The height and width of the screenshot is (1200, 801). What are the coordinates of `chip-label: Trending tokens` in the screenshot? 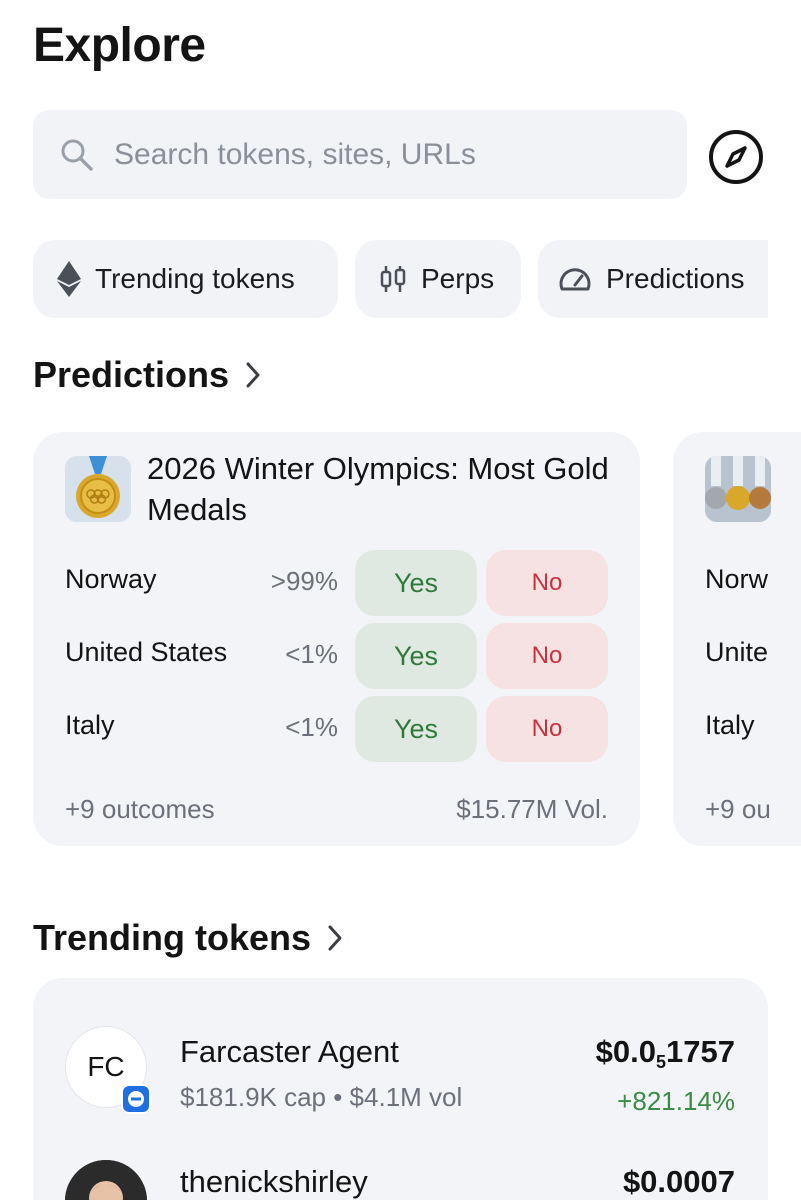 It's located at (195, 278).